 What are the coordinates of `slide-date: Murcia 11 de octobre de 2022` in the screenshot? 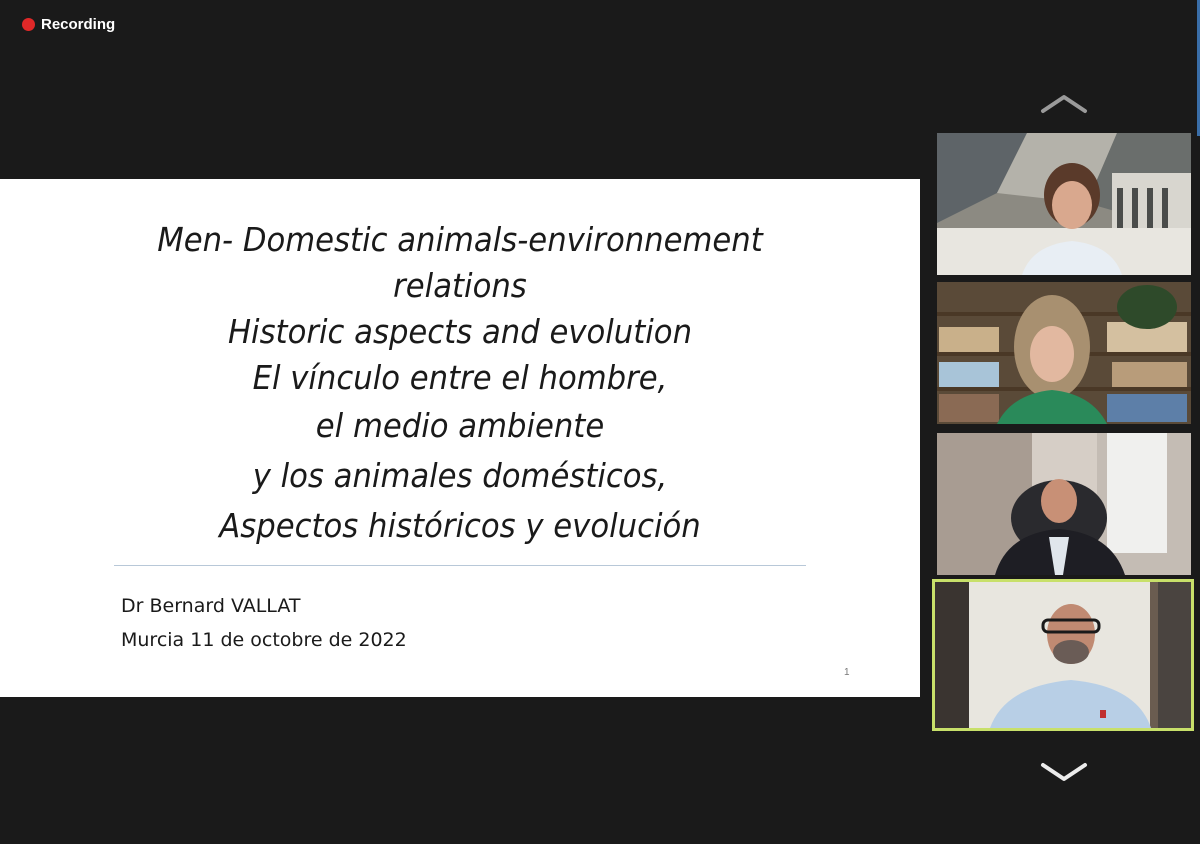 It's located at (264, 640).